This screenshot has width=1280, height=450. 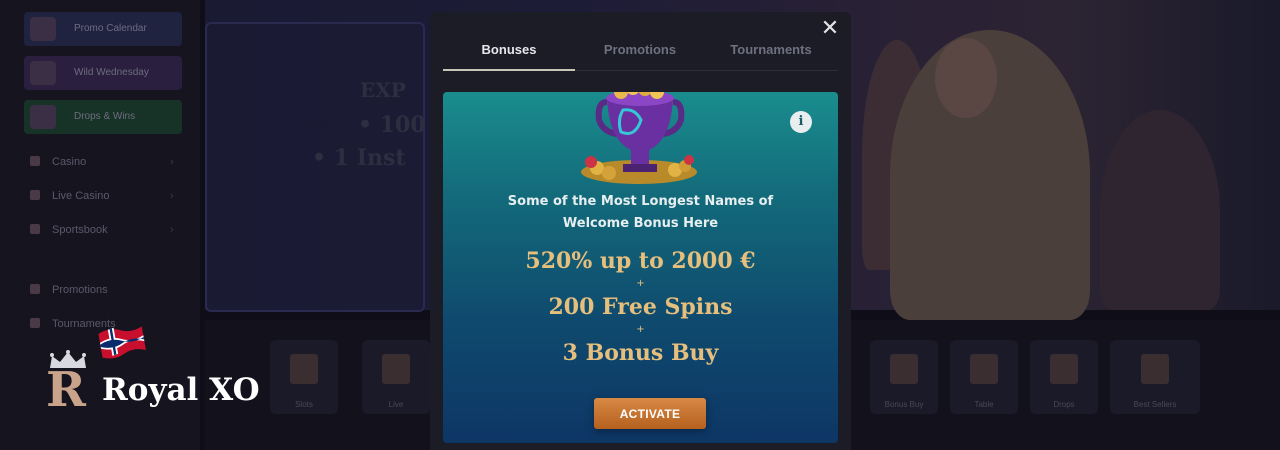 What do you see at coordinates (102, 162) in the screenshot?
I see `background-menu-item: Casino ›` at bounding box center [102, 162].